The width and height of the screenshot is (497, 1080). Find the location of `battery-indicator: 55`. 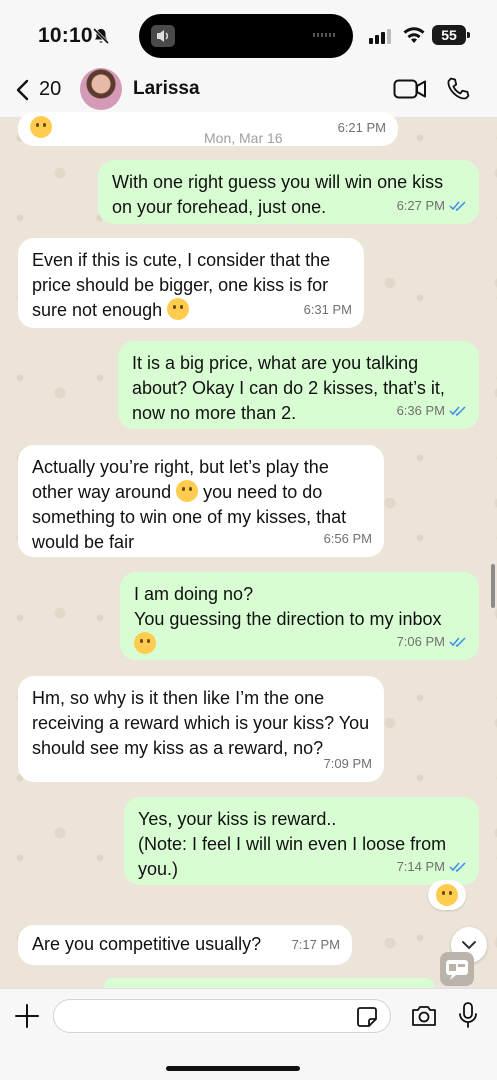

battery-indicator: 55 is located at coordinates (451, 35).